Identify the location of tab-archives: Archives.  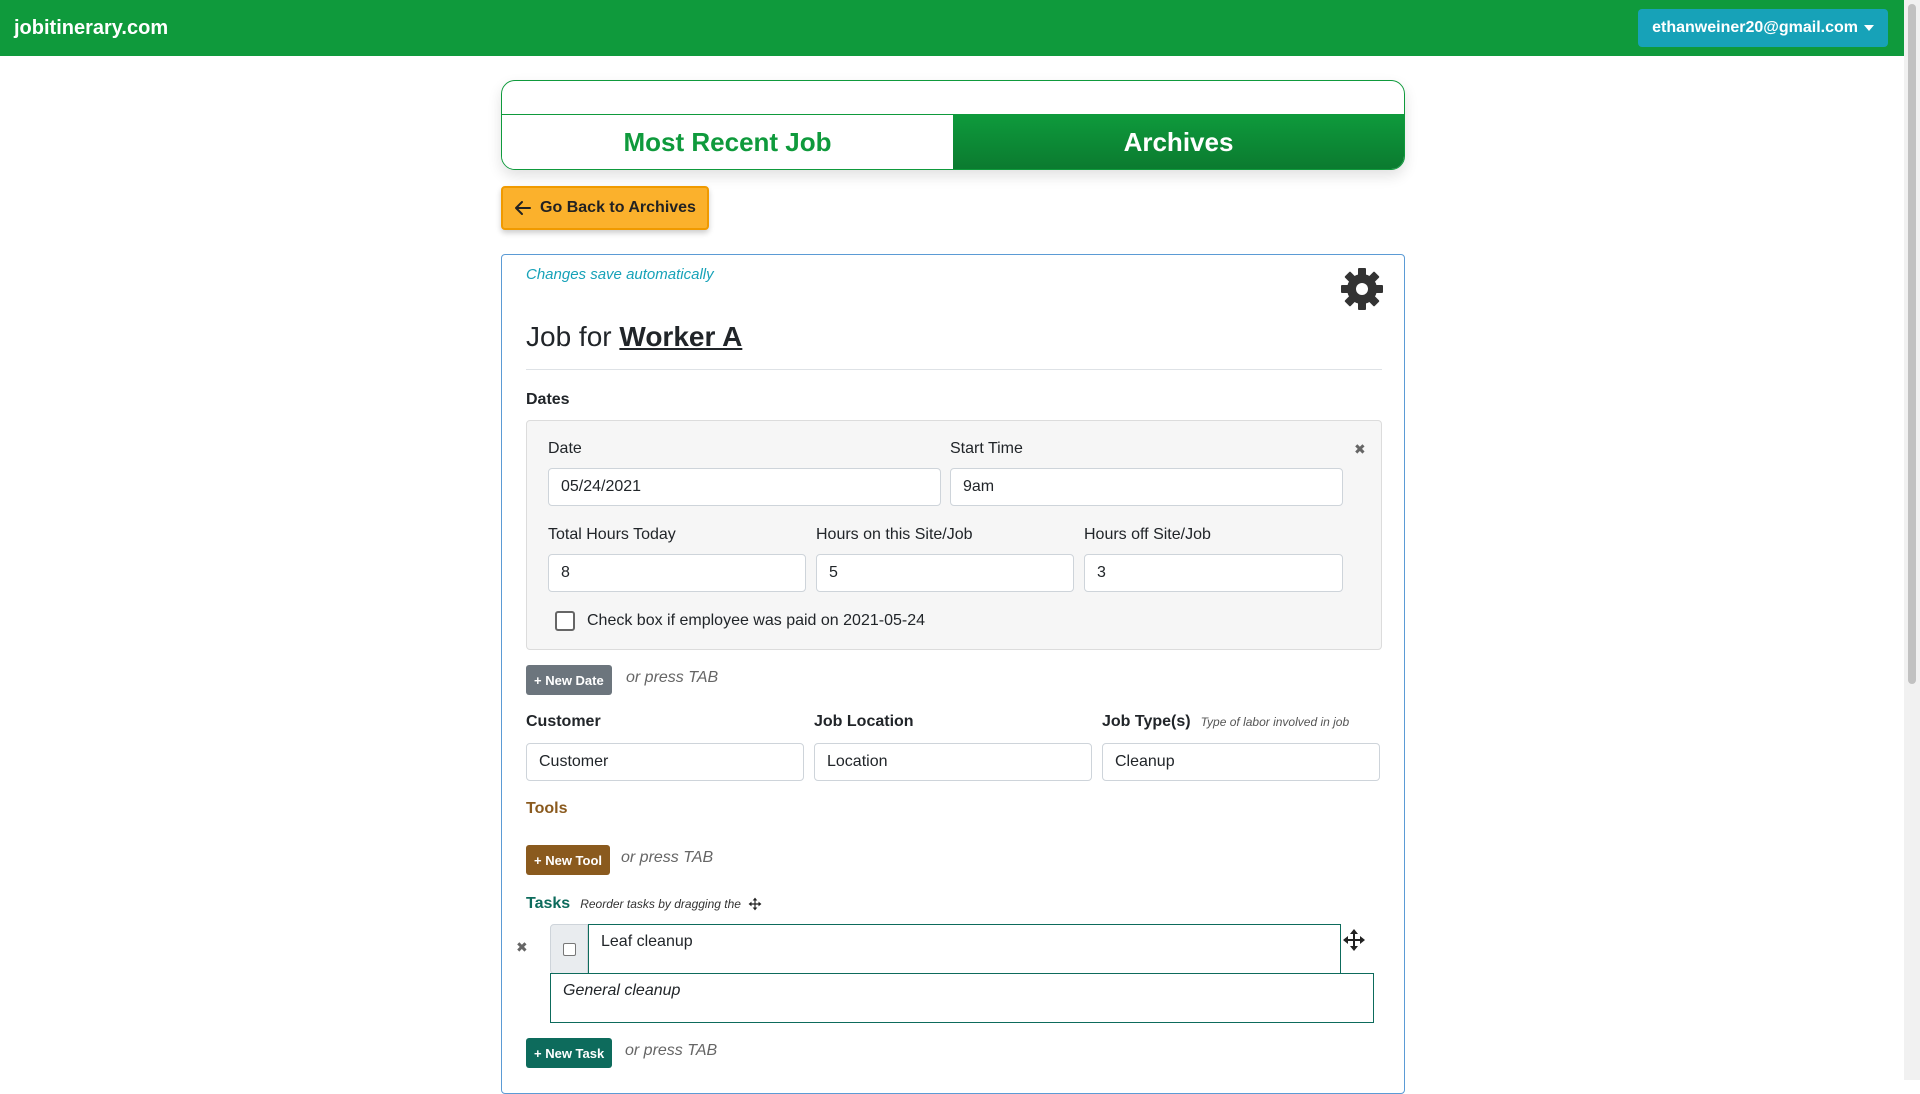
(1178, 142).